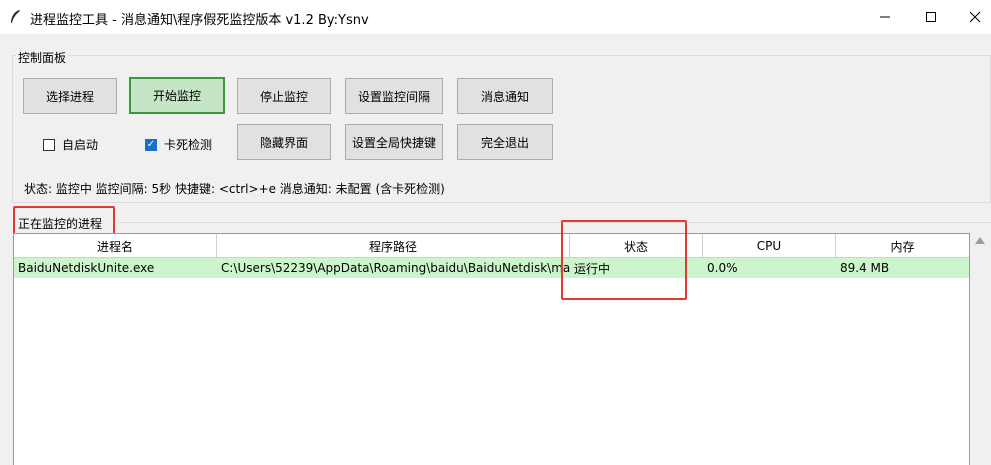 This screenshot has width=991, height=465. What do you see at coordinates (980, 240) in the screenshot?
I see `scroll-up-arrow-icon` at bounding box center [980, 240].